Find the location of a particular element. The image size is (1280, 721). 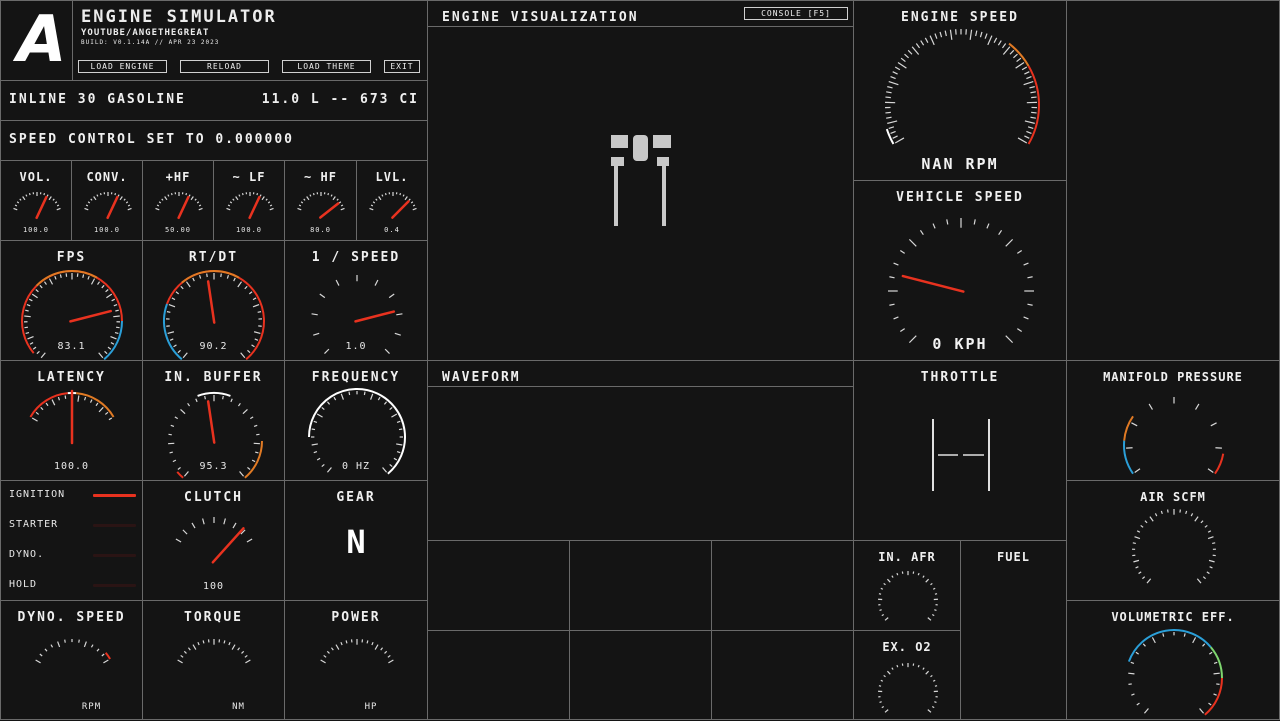

torque-unit: NM is located at coordinates (238, 707).